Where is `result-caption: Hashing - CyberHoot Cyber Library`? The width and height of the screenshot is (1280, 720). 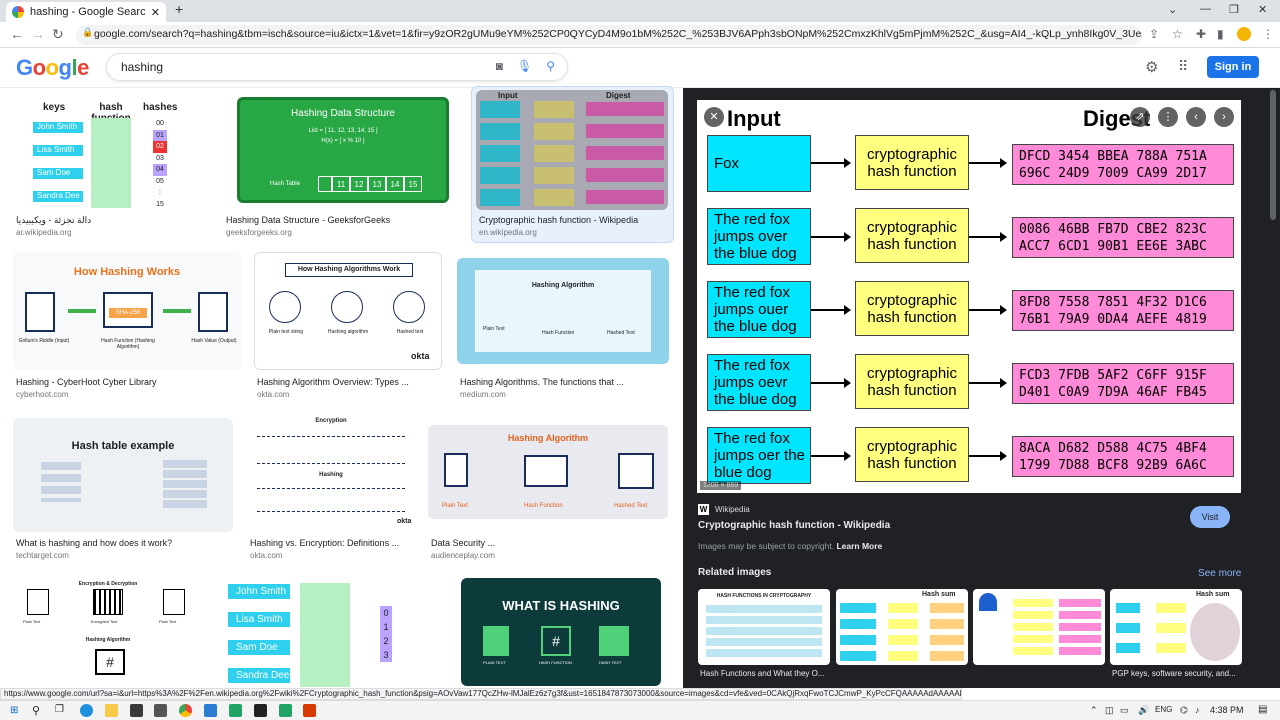 result-caption: Hashing - CyberHoot Cyber Library is located at coordinates (126, 382).